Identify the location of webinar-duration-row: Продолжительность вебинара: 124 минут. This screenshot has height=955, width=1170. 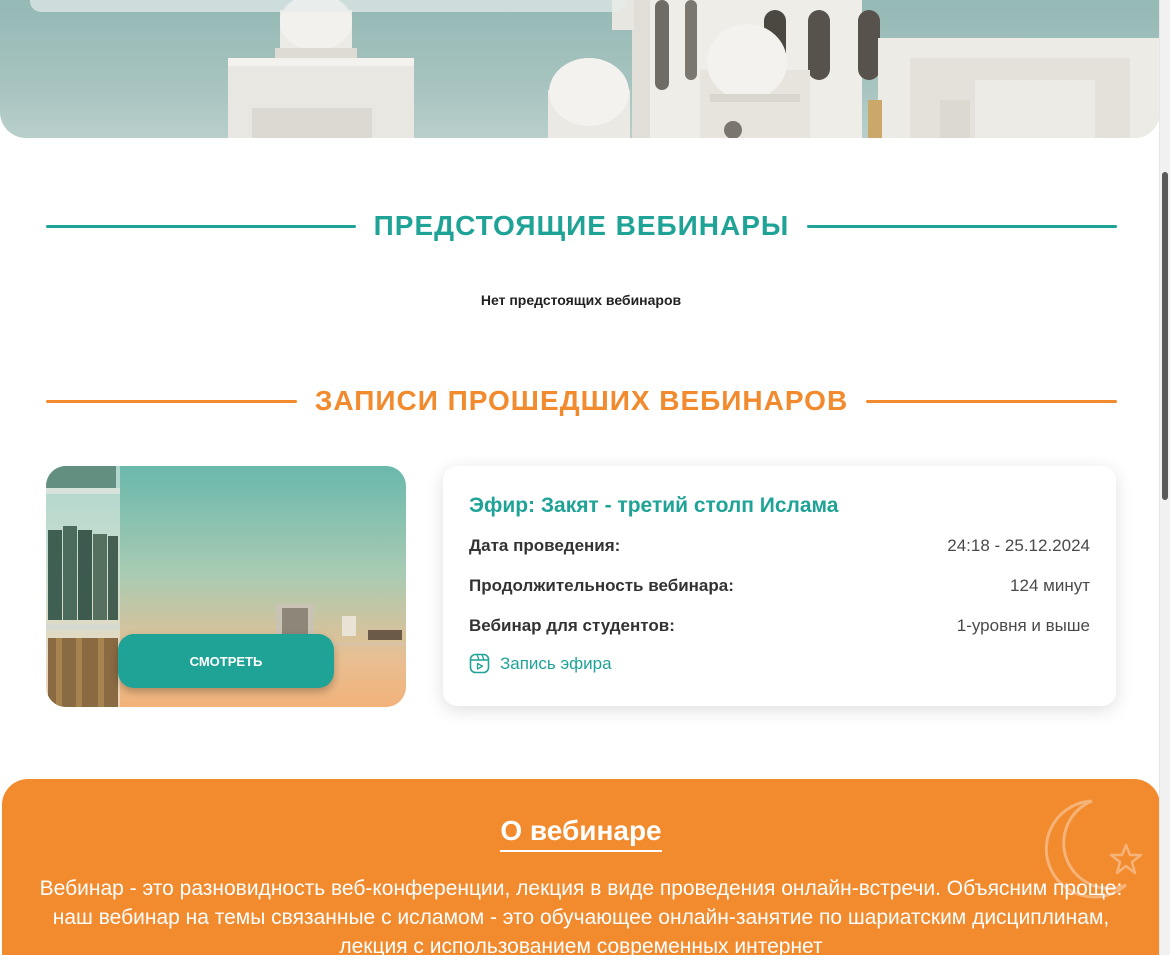
(779, 586).